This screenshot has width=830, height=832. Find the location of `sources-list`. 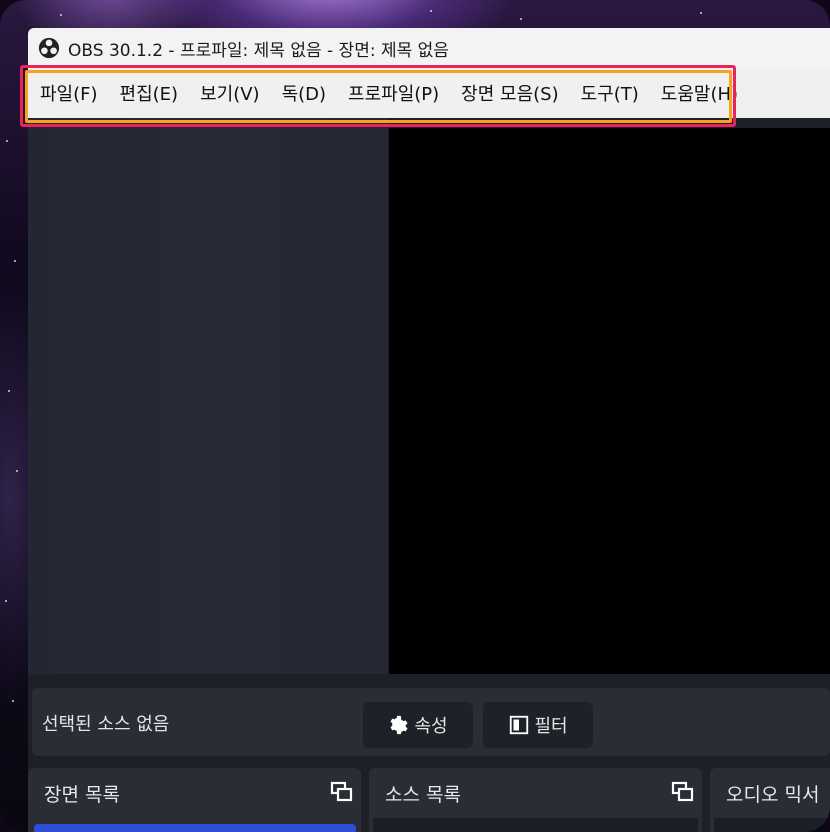

sources-list is located at coordinates (535, 825).